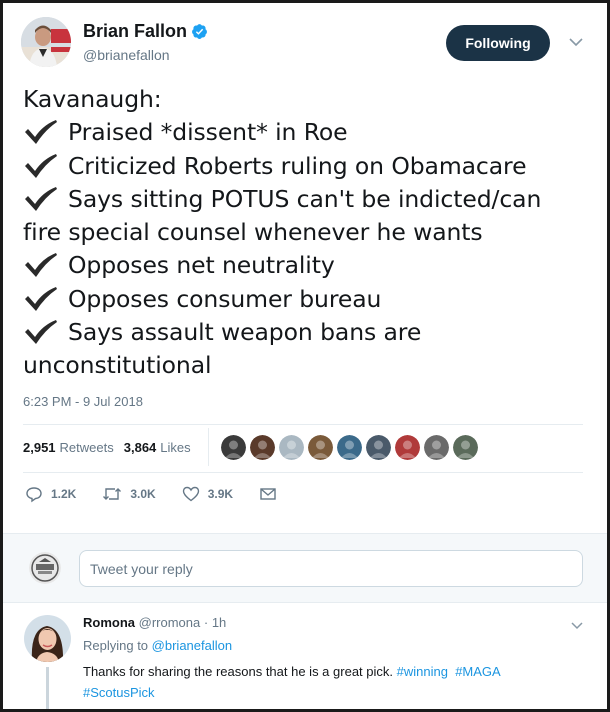 This screenshot has height=712, width=610. Describe the element at coordinates (168, 494) in the screenshot. I see `tweet-actions: 1.2K 3.0K 3.9K` at that location.